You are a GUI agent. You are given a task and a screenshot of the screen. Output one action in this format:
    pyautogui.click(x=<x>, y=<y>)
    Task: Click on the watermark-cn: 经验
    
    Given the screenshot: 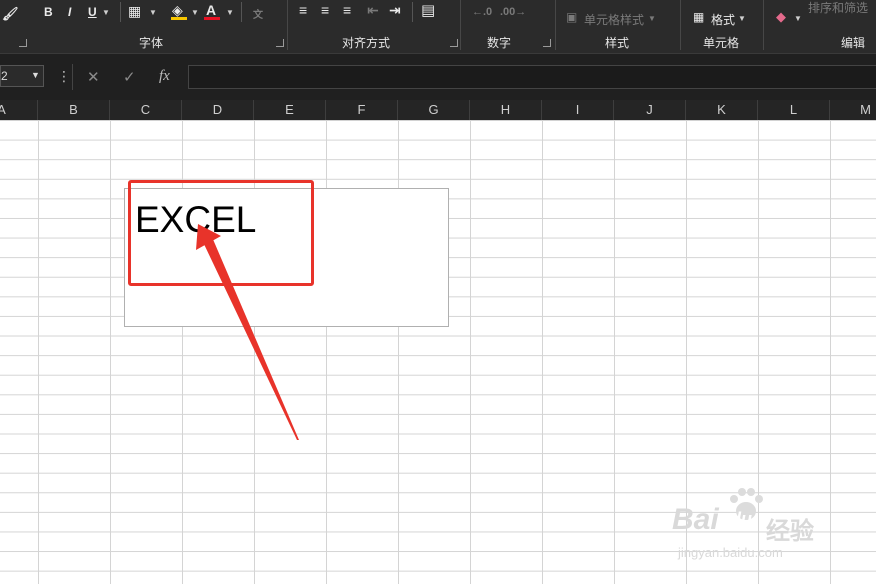 What is the action you would take?
    pyautogui.click(x=790, y=531)
    